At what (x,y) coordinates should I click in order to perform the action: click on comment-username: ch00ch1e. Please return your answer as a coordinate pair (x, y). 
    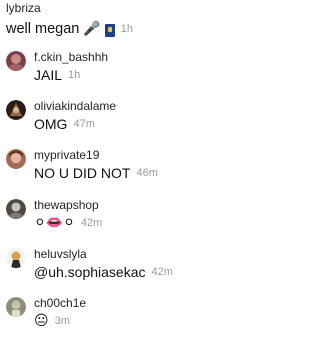
    Looking at the image, I should click on (60, 303).